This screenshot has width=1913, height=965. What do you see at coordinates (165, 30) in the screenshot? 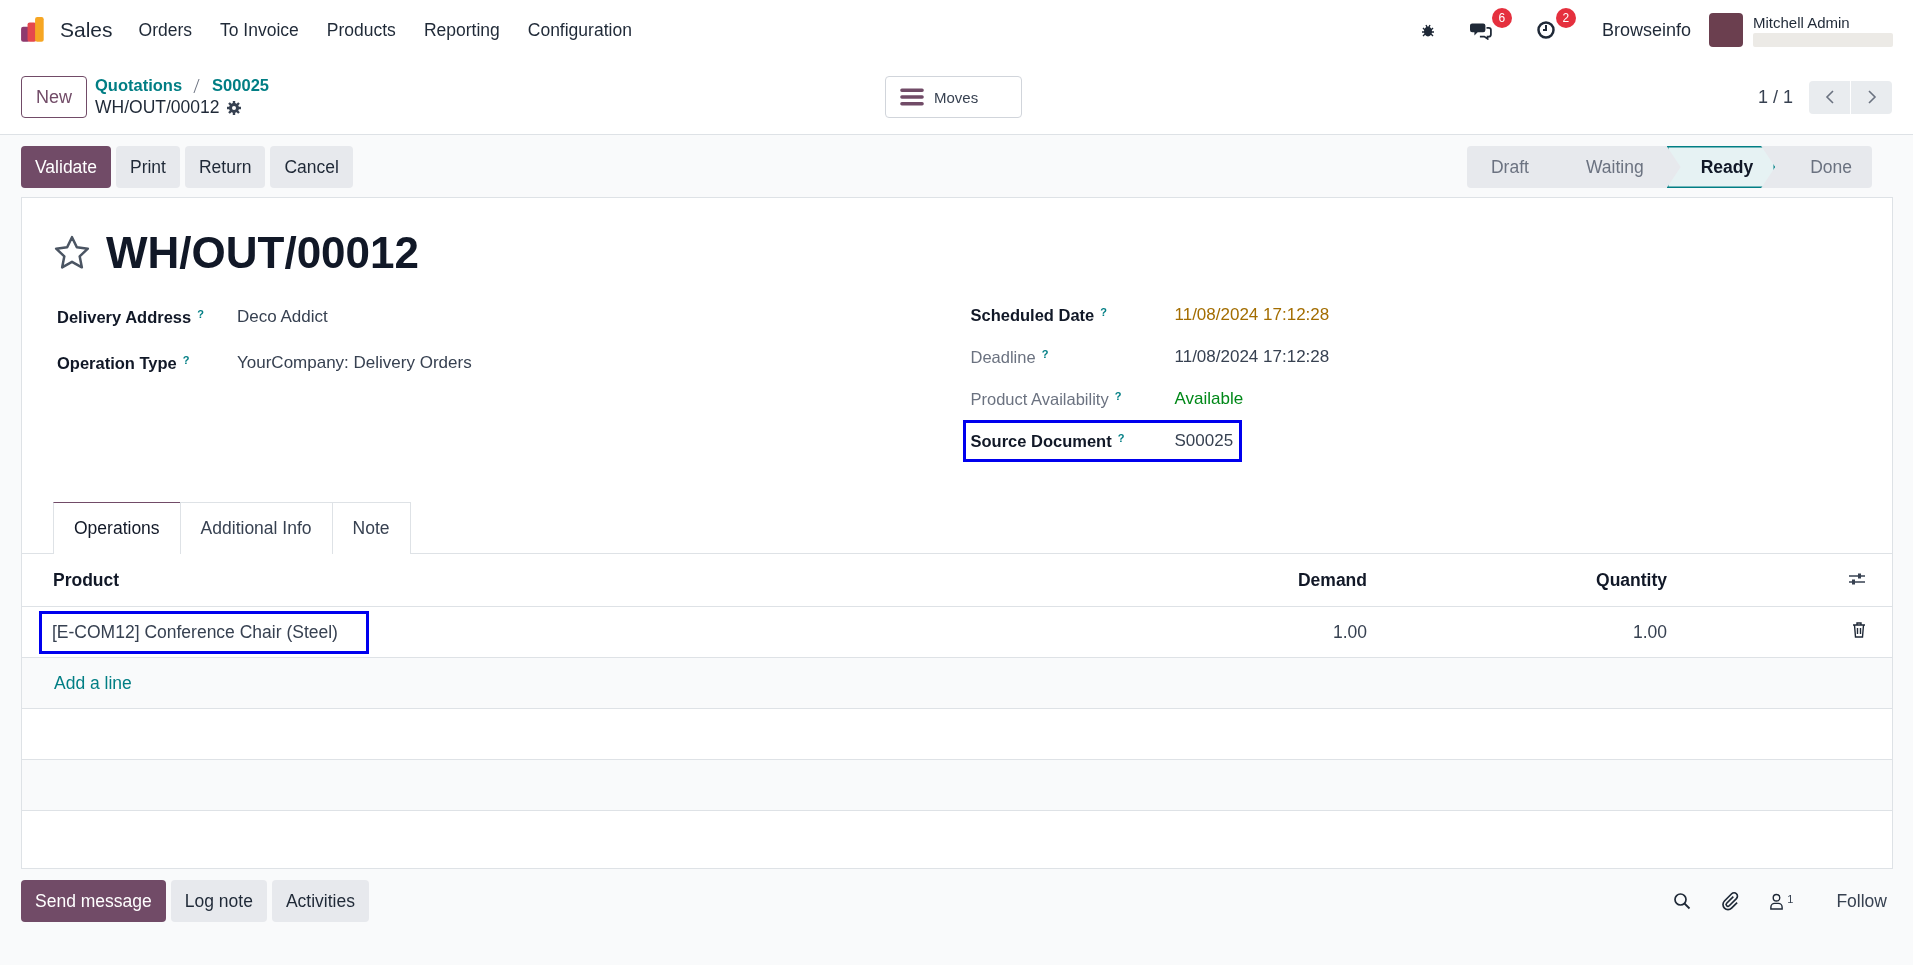
I see `menu-item: Orders` at bounding box center [165, 30].